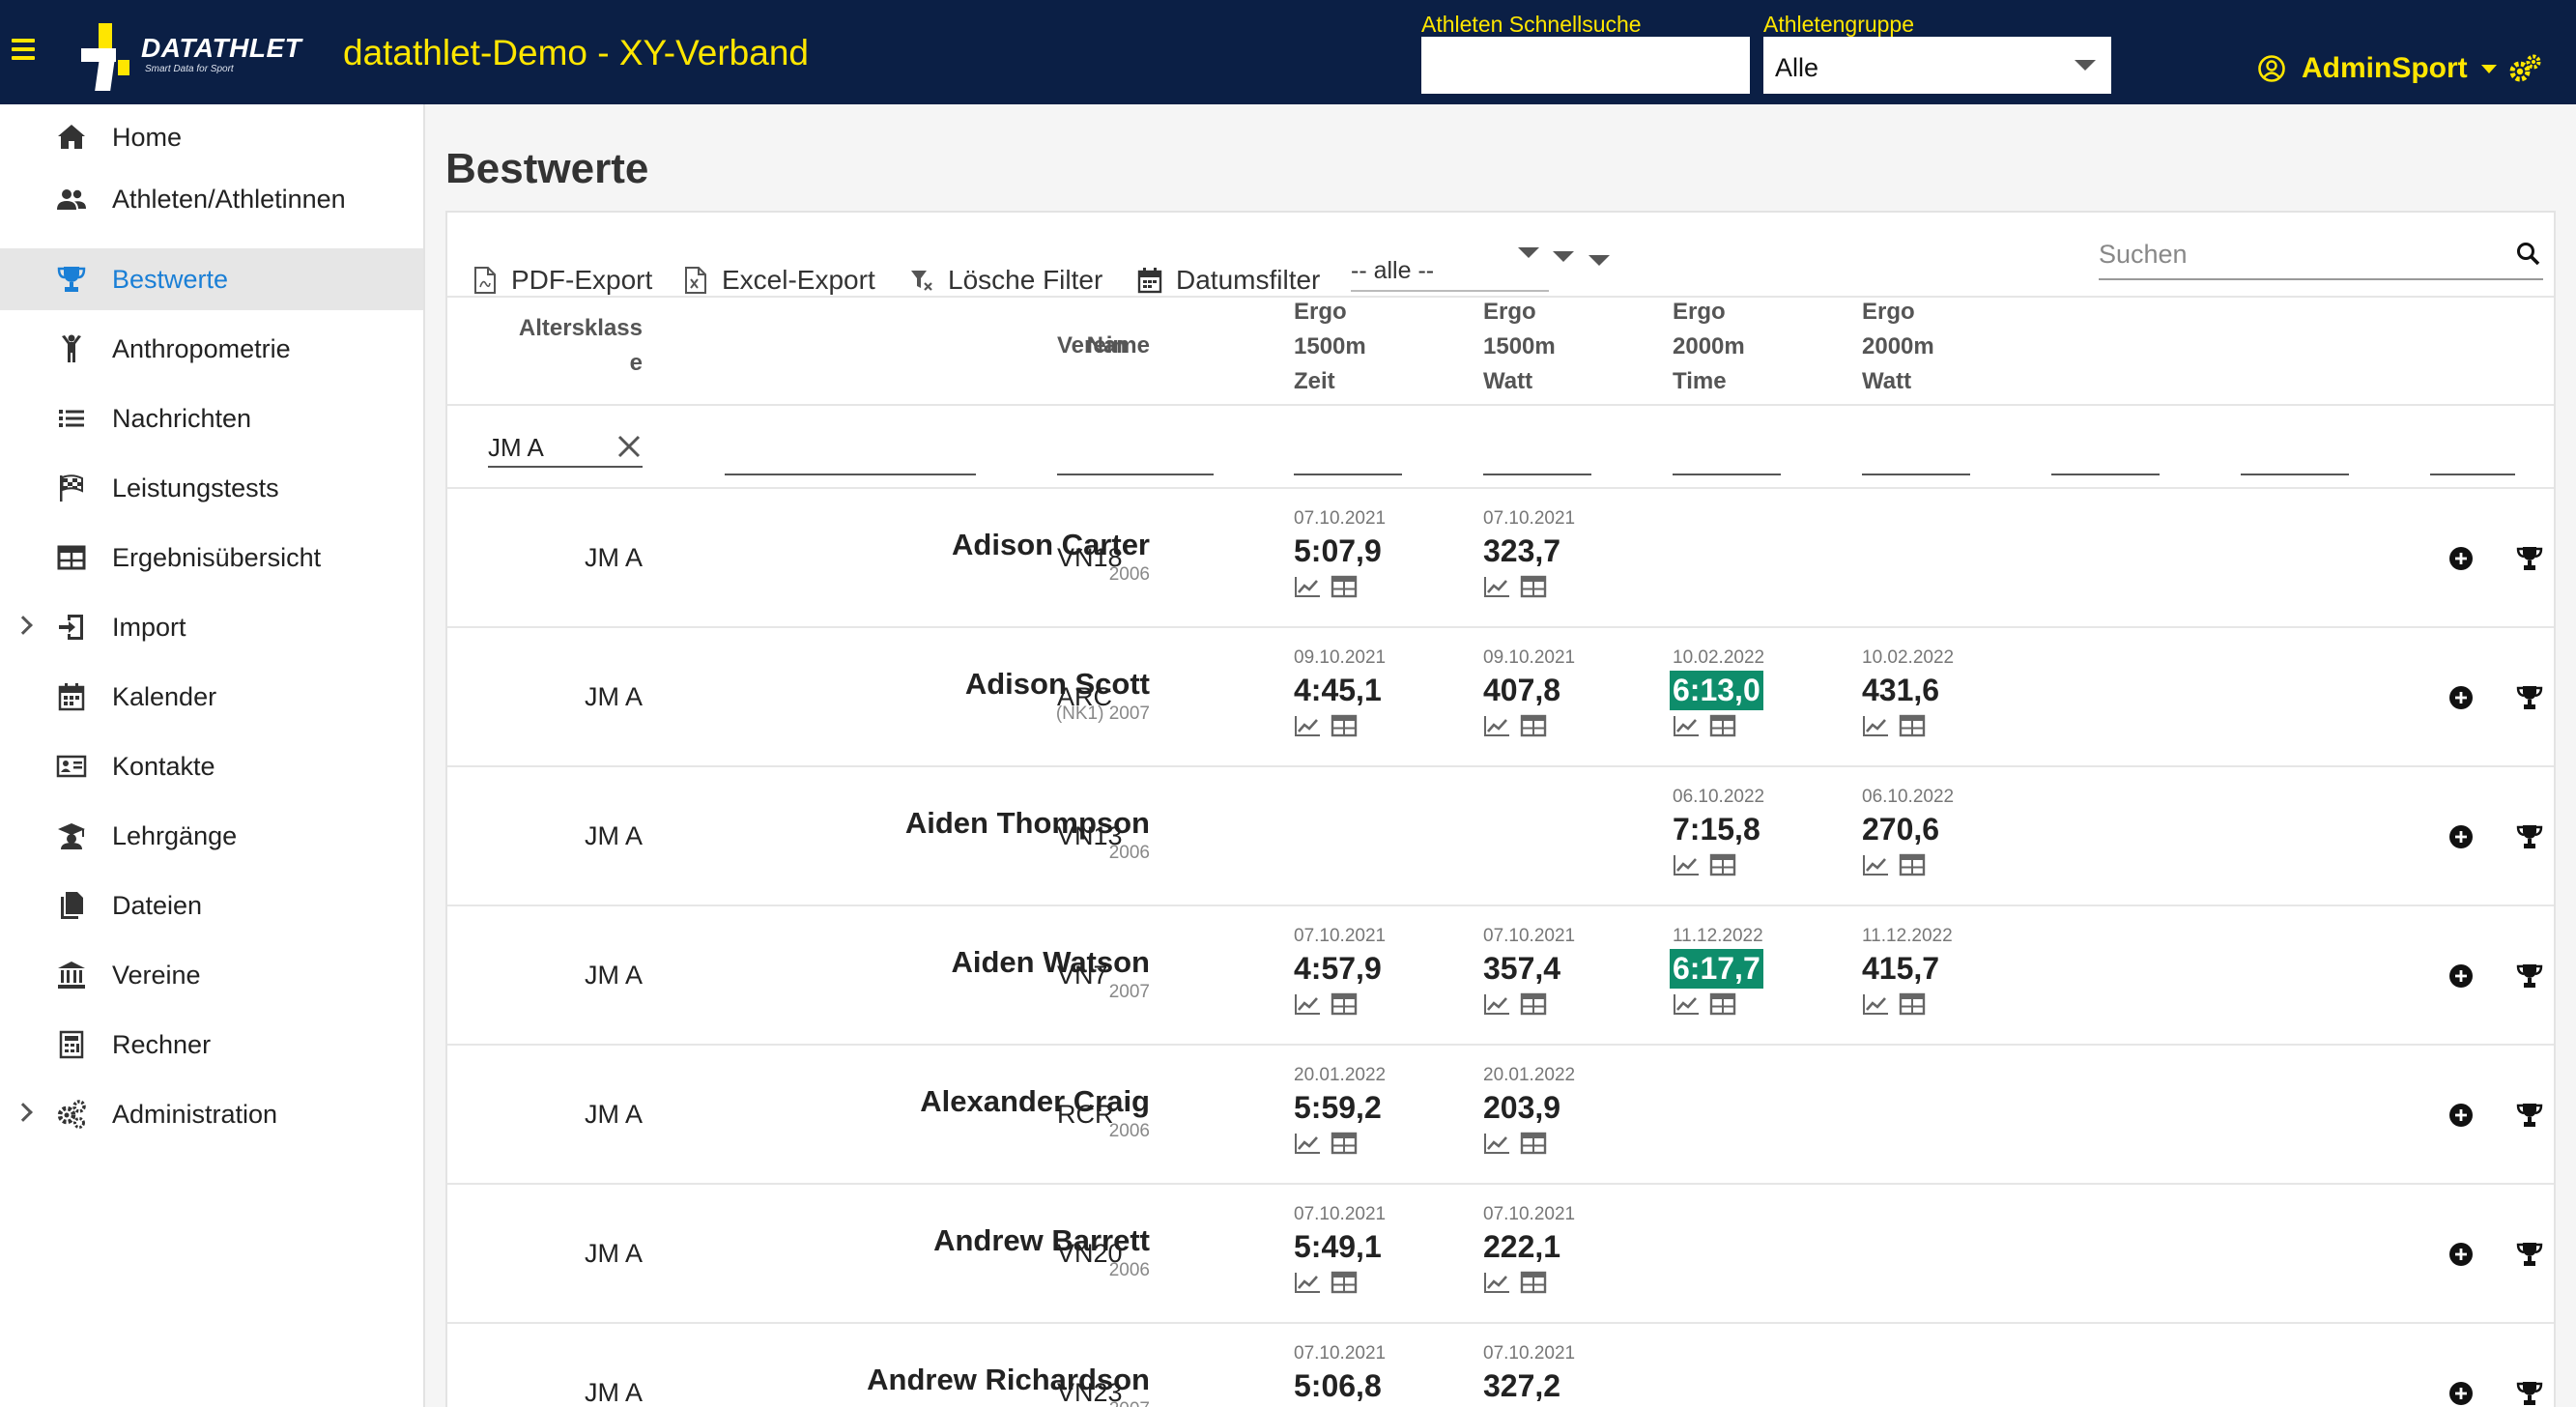  What do you see at coordinates (2292, 254) in the screenshot?
I see `table-search-input` at bounding box center [2292, 254].